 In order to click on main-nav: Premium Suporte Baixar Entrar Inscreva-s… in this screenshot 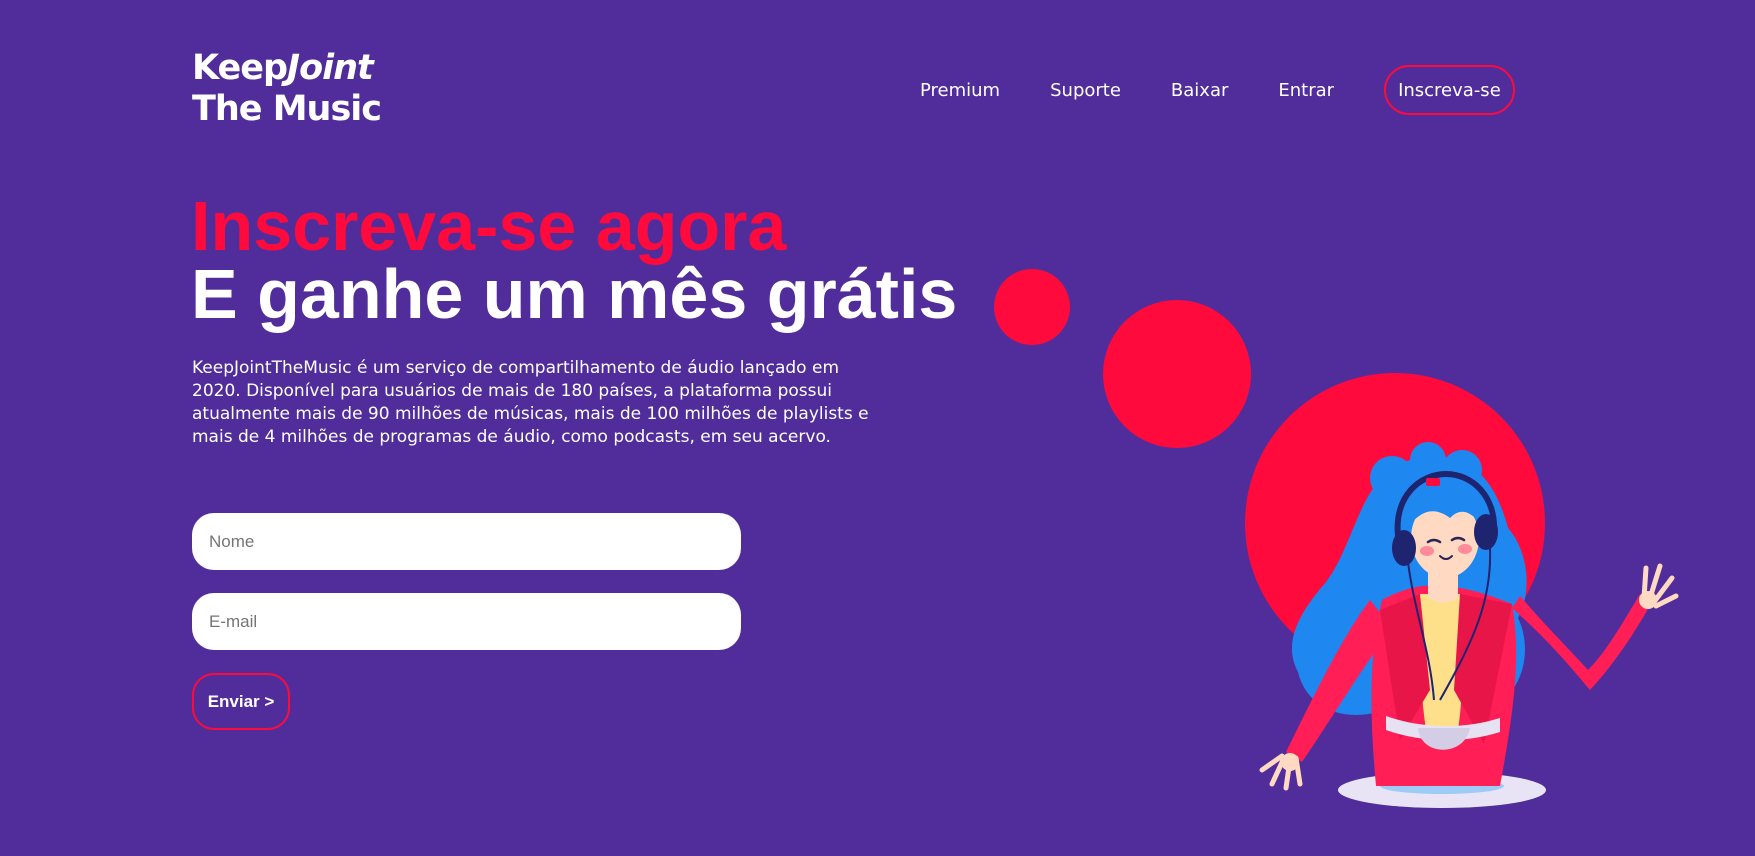, I will do `click(1217, 90)`.